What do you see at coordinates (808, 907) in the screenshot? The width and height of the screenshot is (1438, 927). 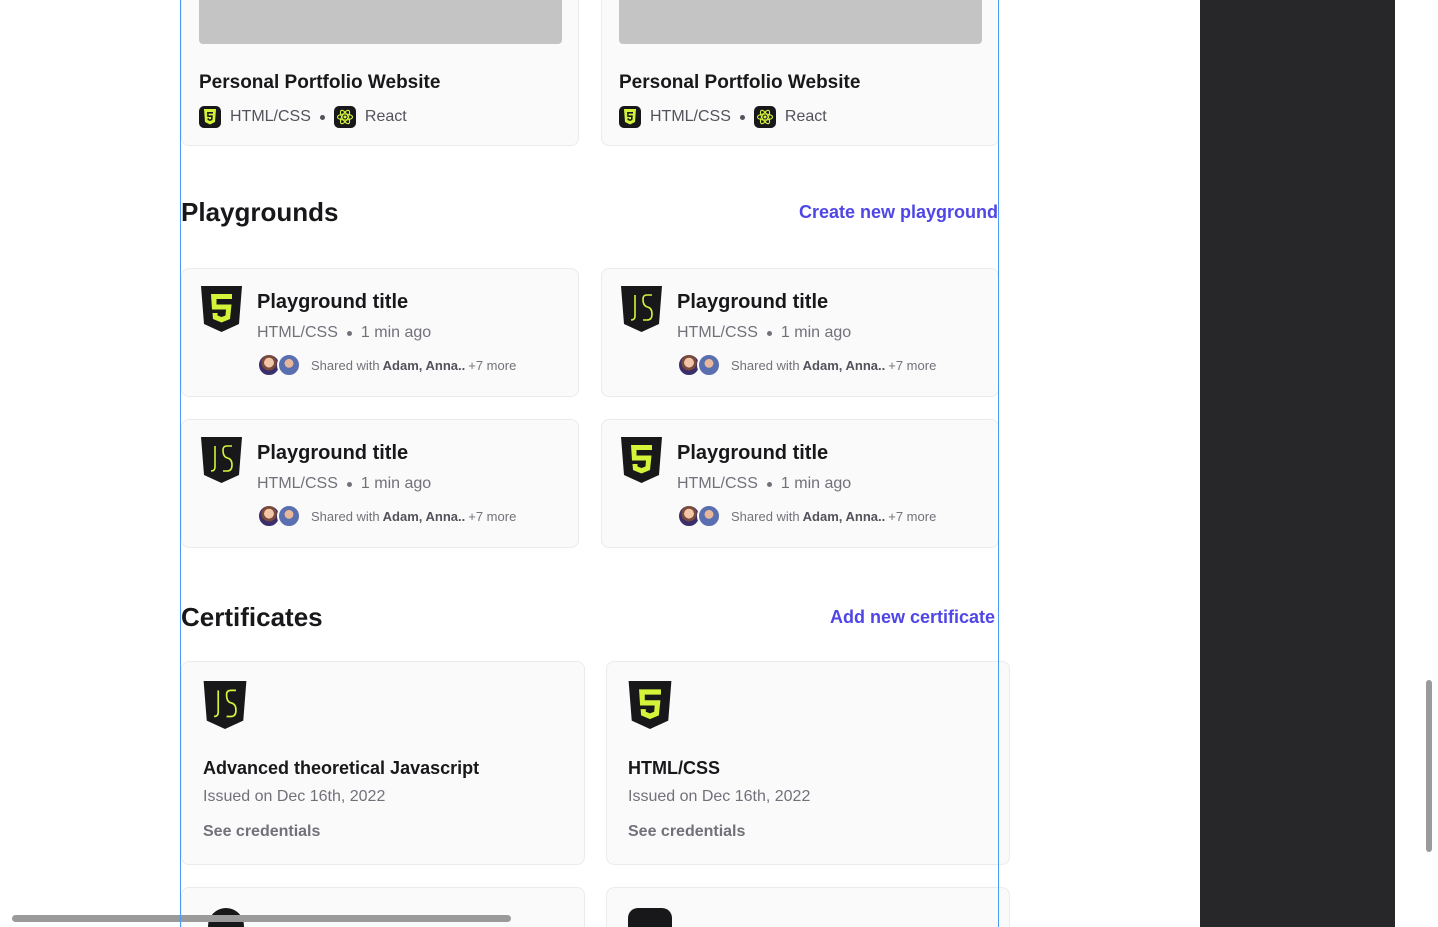 I see `certificate-card` at bounding box center [808, 907].